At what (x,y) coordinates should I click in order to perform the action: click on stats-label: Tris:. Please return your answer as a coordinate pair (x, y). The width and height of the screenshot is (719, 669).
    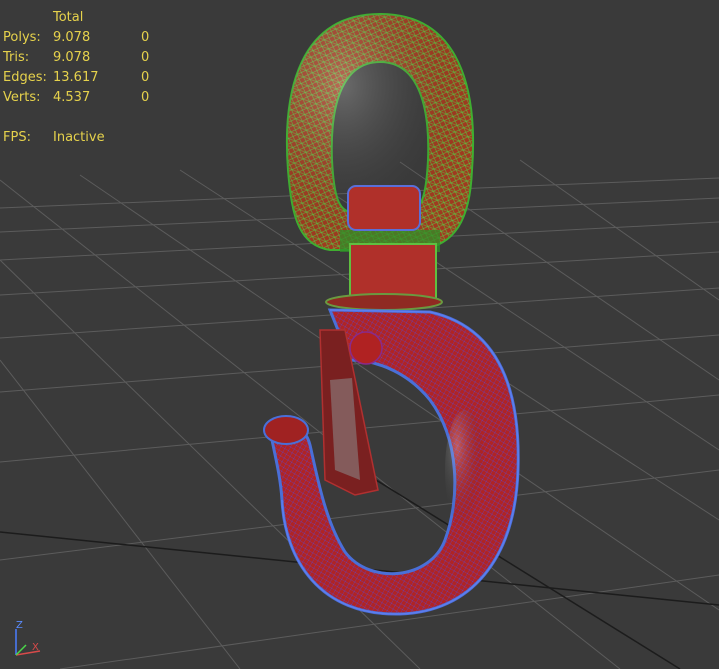
    Looking at the image, I should click on (16, 57).